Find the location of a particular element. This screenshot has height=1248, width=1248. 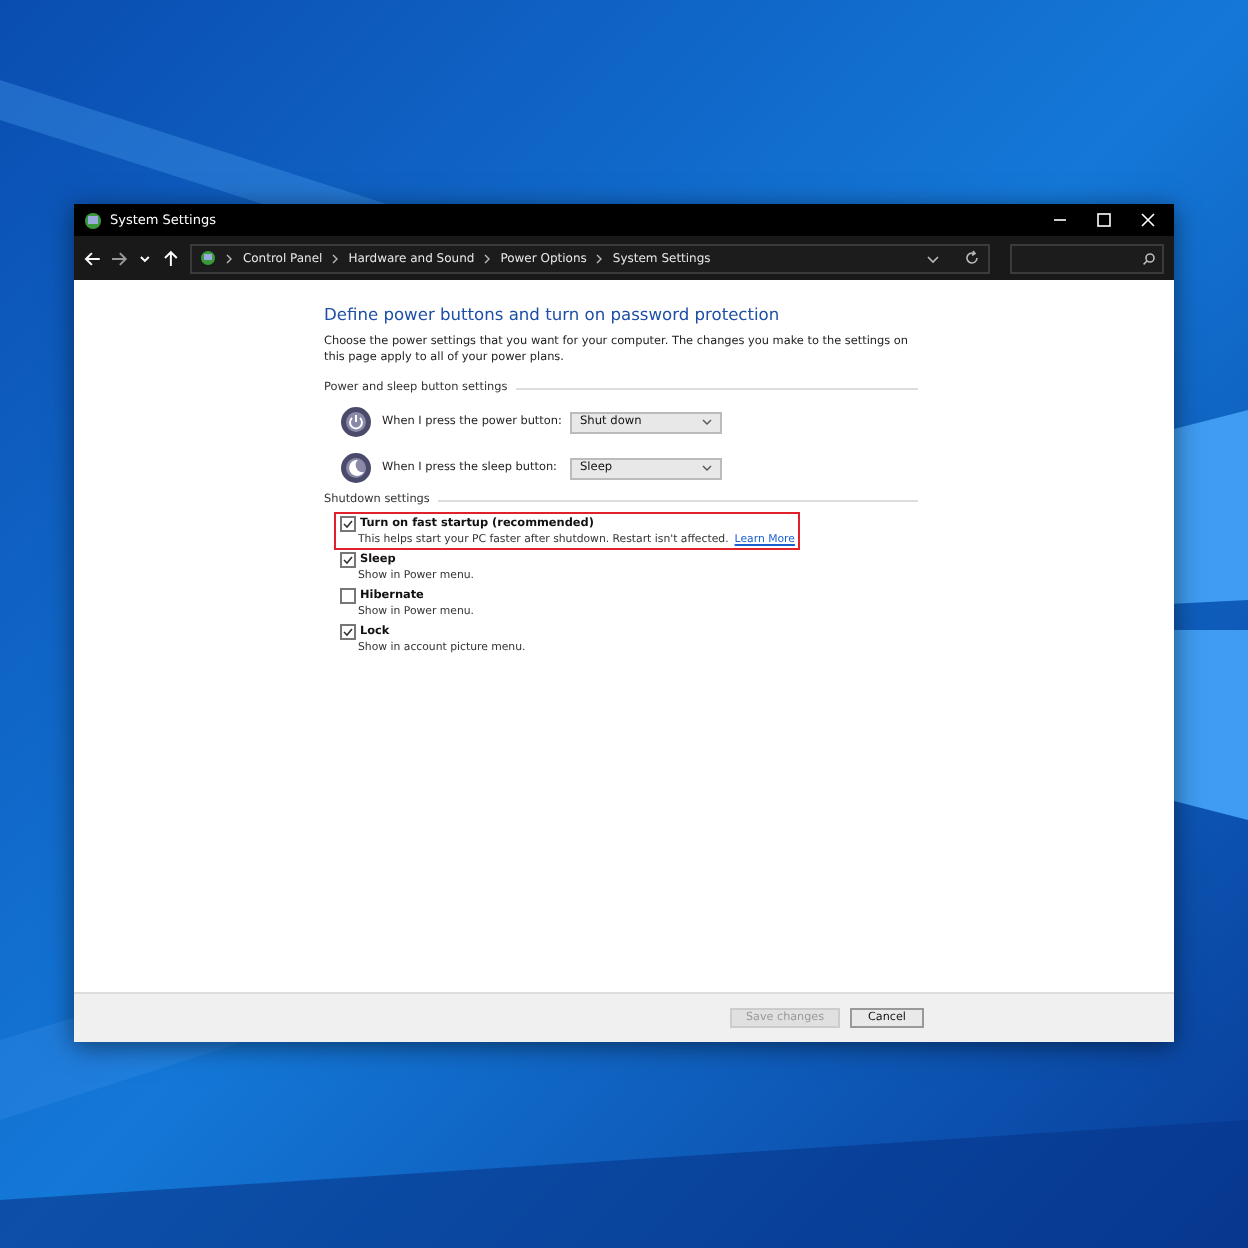

moon-icon is located at coordinates (356, 468).